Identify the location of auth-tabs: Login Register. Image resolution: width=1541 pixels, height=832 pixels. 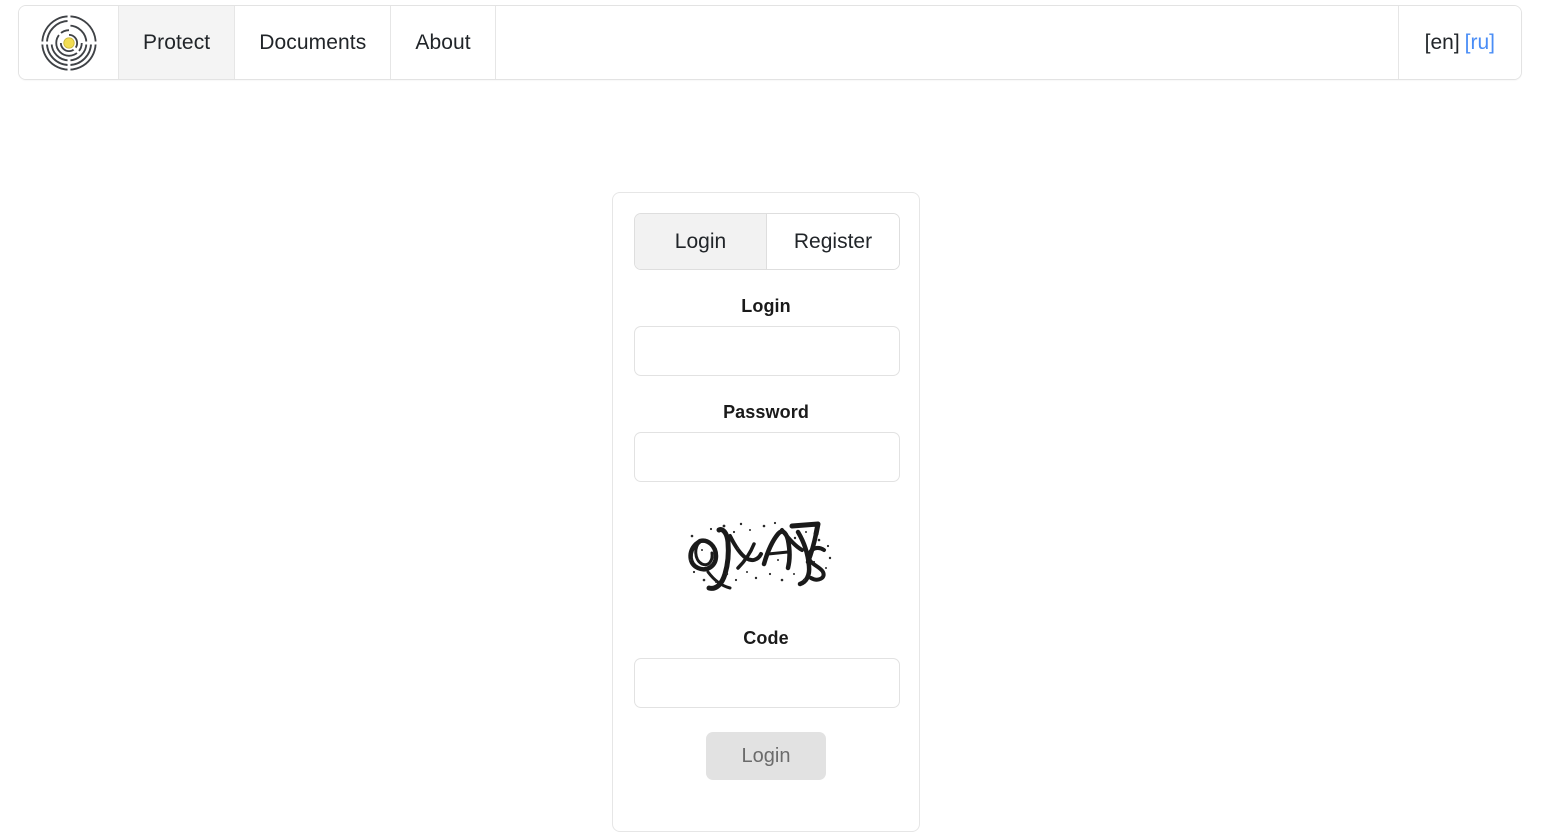
(767, 241).